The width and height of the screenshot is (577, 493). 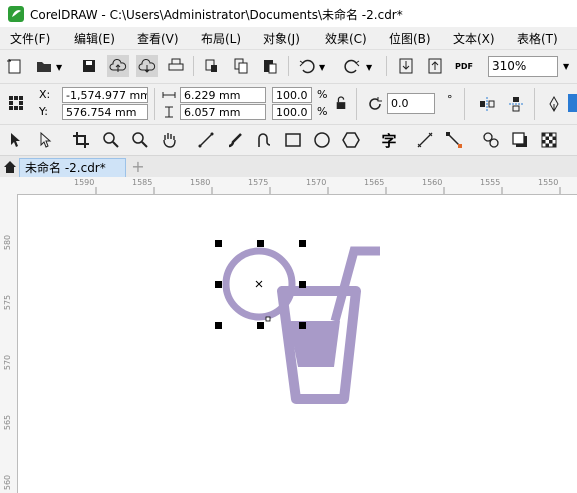 What do you see at coordinates (474, 38) in the screenshot?
I see `menu-text: 文本(X)` at bounding box center [474, 38].